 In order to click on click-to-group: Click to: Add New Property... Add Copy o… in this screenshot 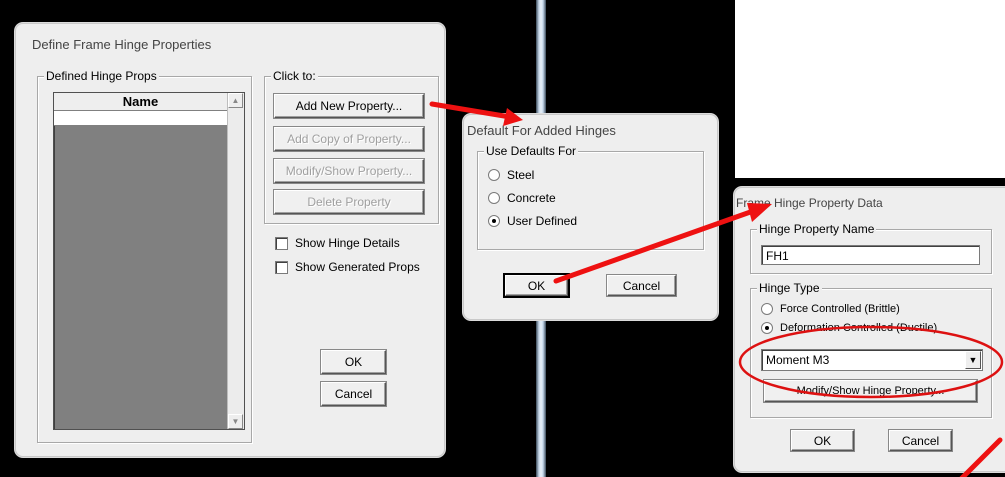, I will do `click(351, 146)`.